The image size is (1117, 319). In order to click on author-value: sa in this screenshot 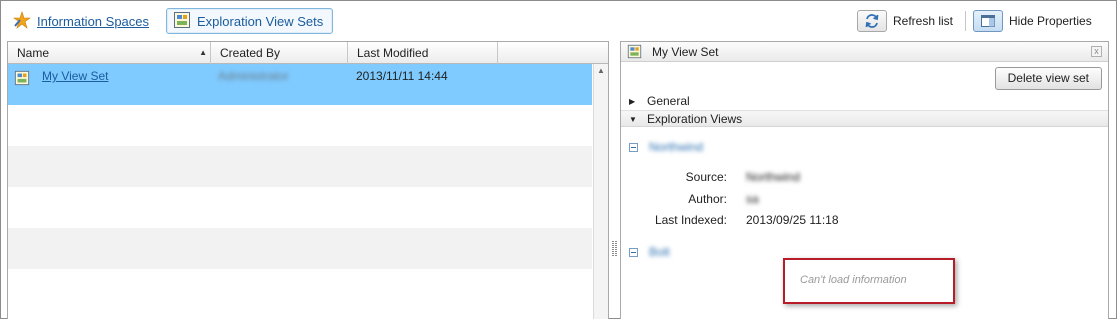, I will do `click(752, 199)`.